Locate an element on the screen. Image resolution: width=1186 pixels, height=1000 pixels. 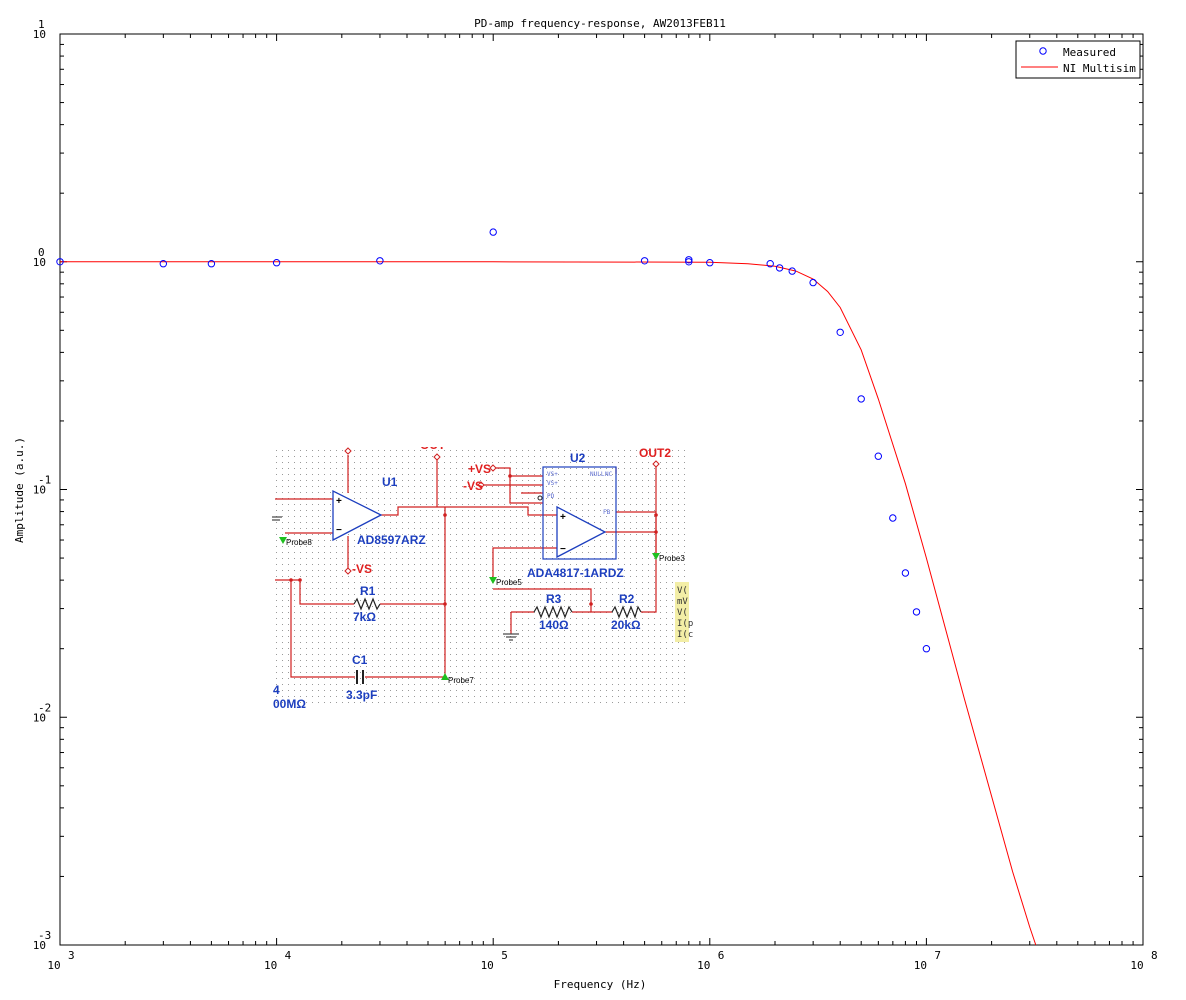
vs-neg-u2-label: -VS is located at coordinates (473, 486).